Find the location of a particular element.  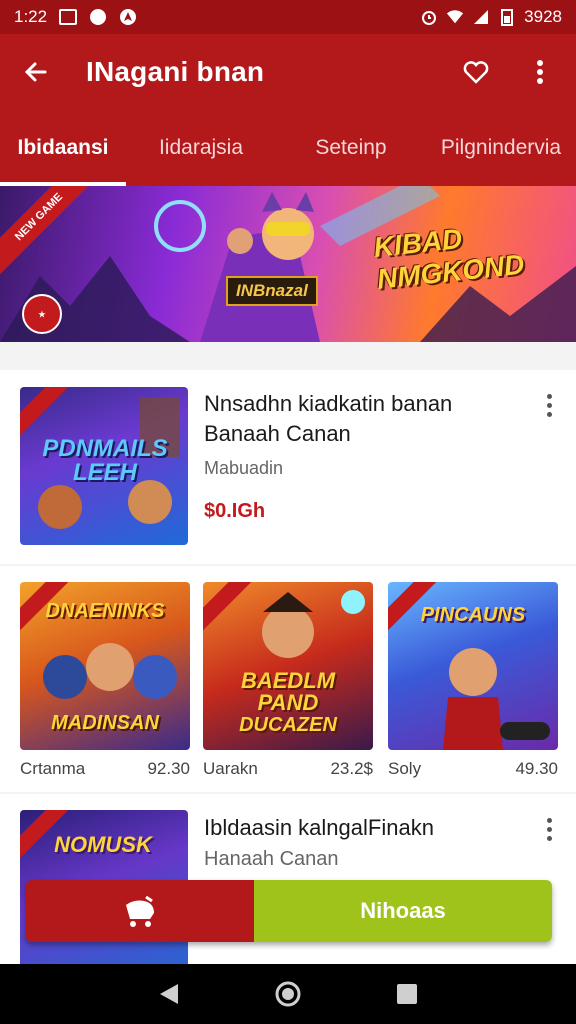

battery-text: 3928 is located at coordinates (543, 16).